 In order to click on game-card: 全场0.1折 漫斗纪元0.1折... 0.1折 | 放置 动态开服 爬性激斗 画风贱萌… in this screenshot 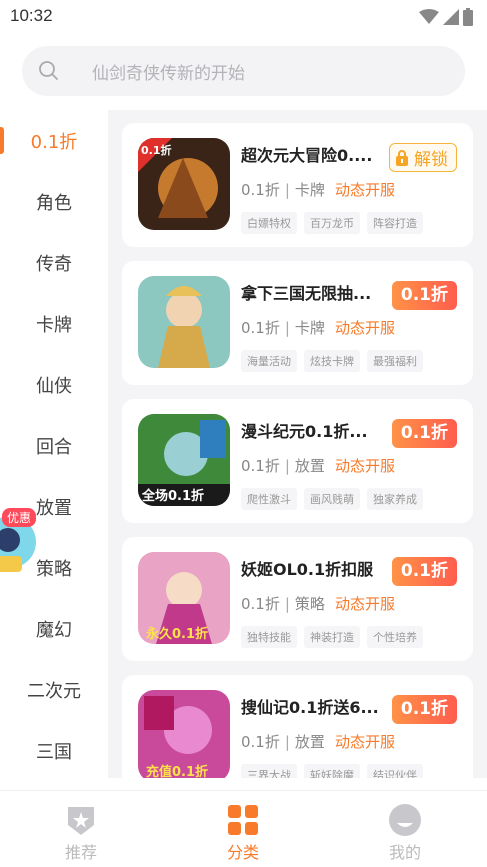, I will do `click(297, 461)`.